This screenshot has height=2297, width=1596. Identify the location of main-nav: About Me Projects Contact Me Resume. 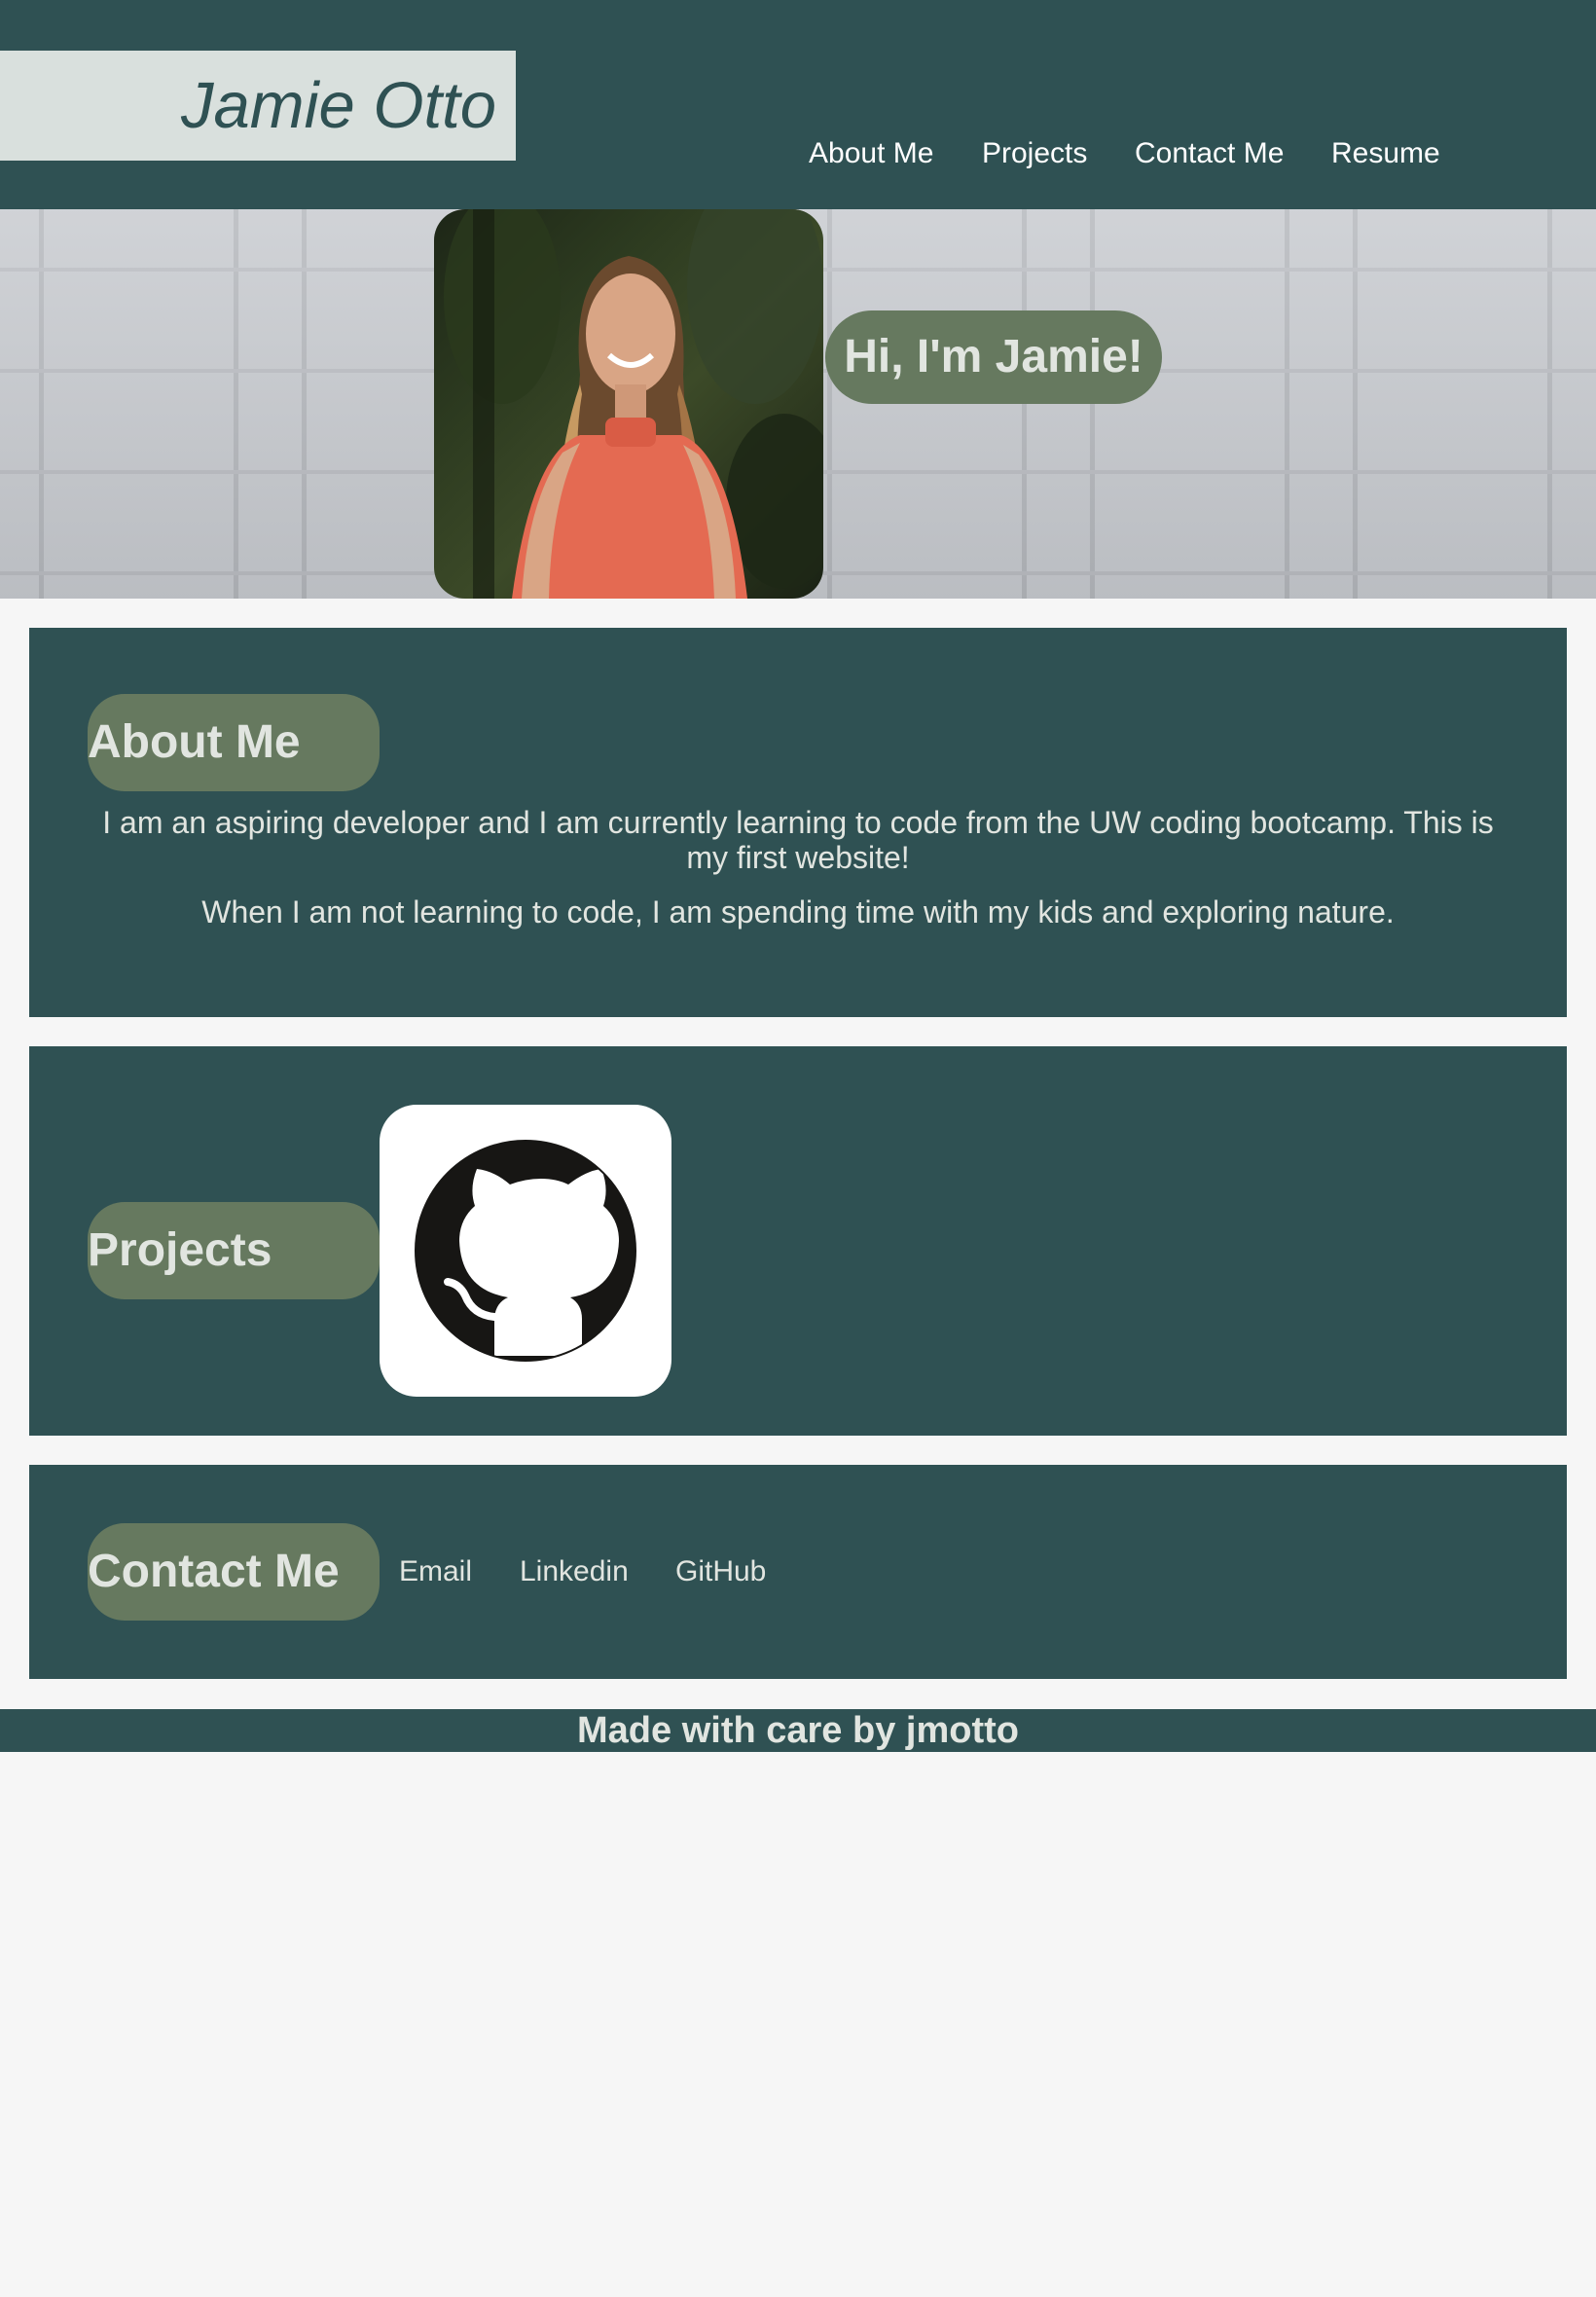
(798, 153).